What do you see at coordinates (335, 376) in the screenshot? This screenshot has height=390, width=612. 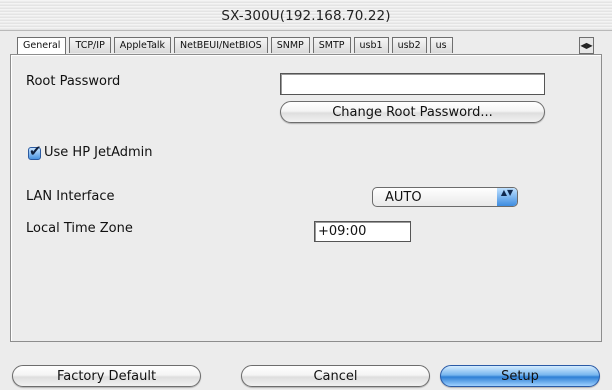 I see `cancel-button: Cancel` at bounding box center [335, 376].